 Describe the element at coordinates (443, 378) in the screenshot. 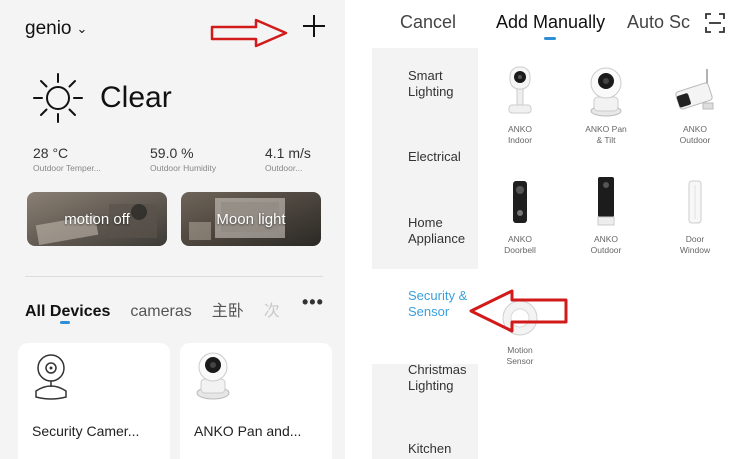

I see `category-christmas-lighting: Christmas Lighting` at that location.